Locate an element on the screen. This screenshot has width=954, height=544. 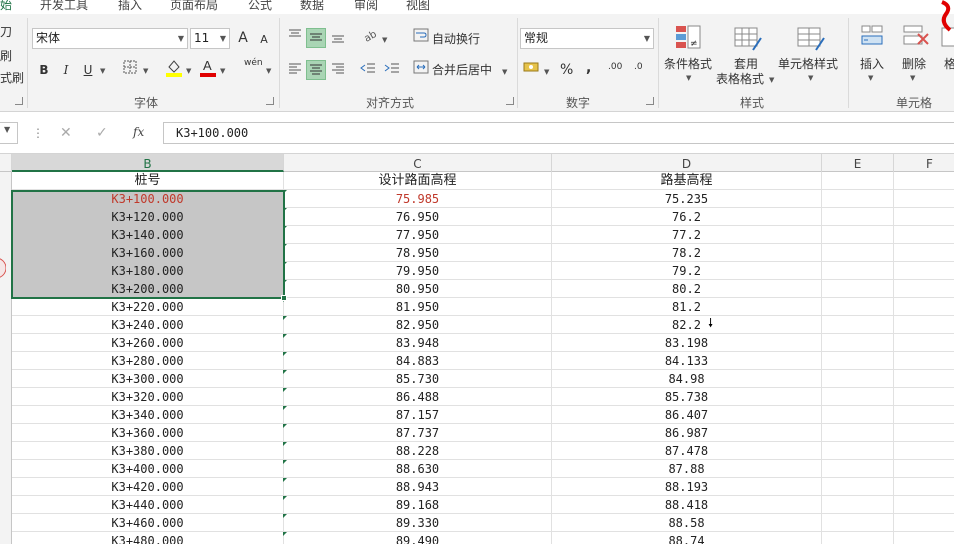
cell-b: K3+140.000 is located at coordinates (148, 235).